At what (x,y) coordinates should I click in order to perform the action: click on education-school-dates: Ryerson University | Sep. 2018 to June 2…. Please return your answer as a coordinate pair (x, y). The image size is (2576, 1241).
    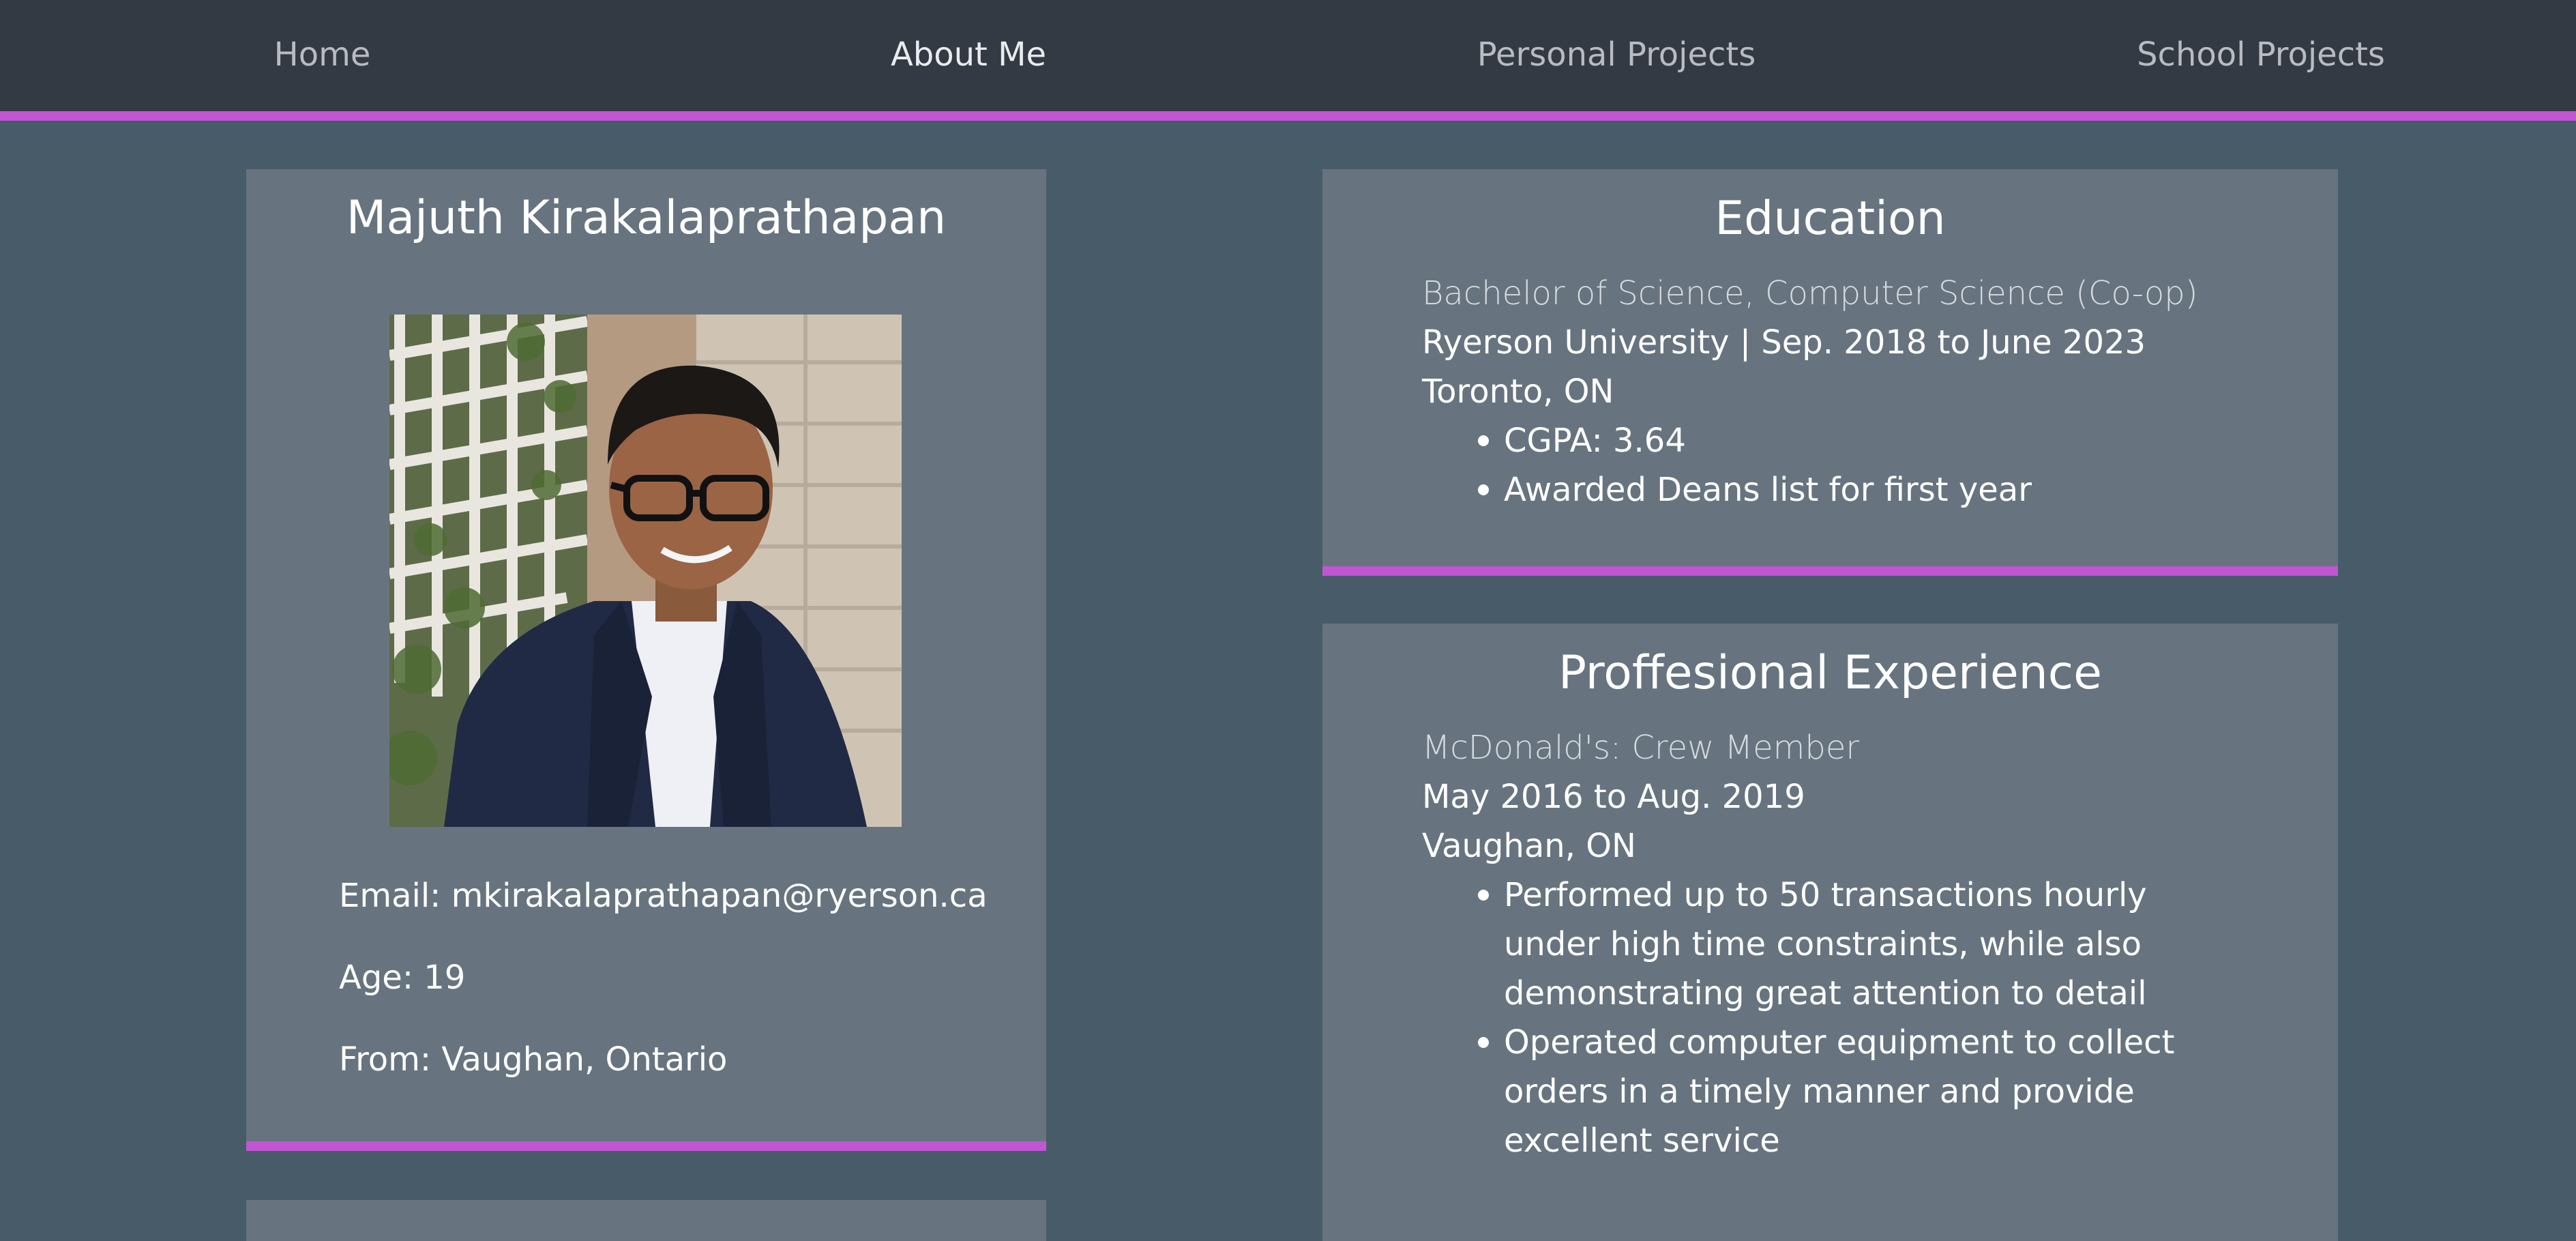
    Looking at the image, I should click on (1784, 342).